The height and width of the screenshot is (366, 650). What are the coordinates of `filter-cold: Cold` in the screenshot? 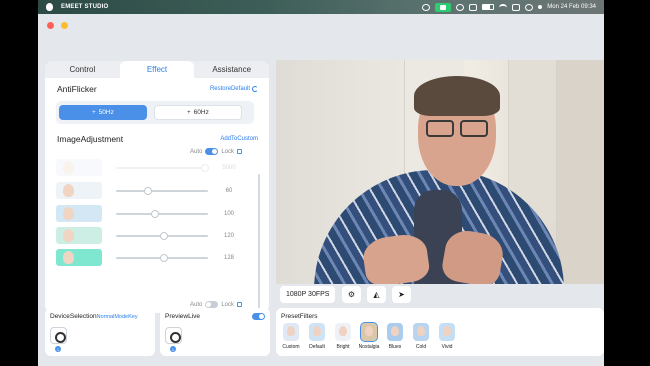 It's located at (421, 336).